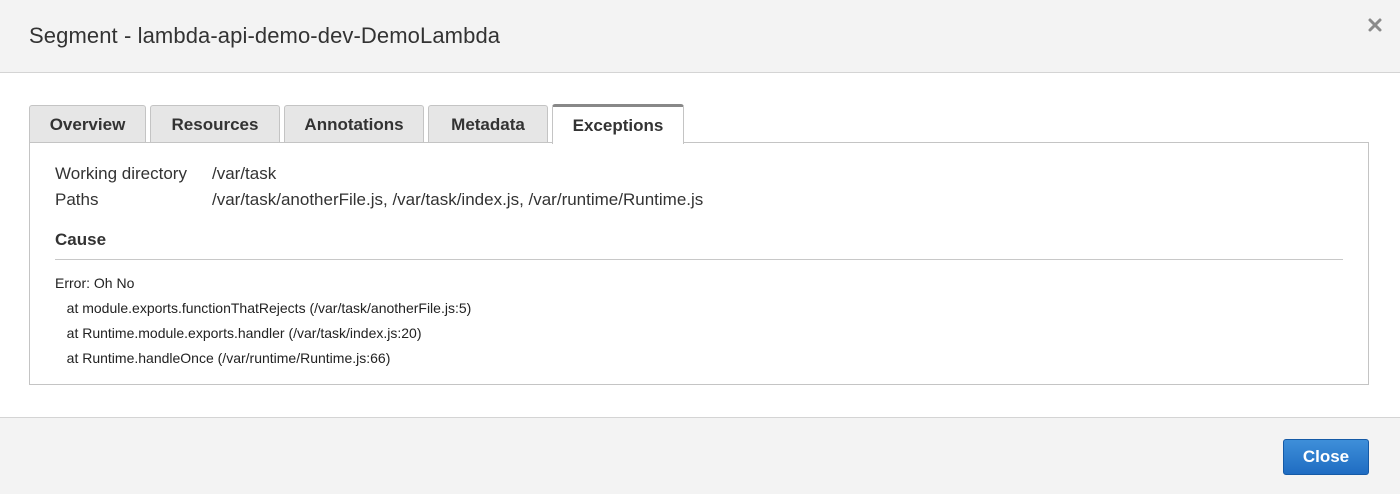 The image size is (1400, 494). I want to click on working-directory-label: Working directory, so click(121, 173).